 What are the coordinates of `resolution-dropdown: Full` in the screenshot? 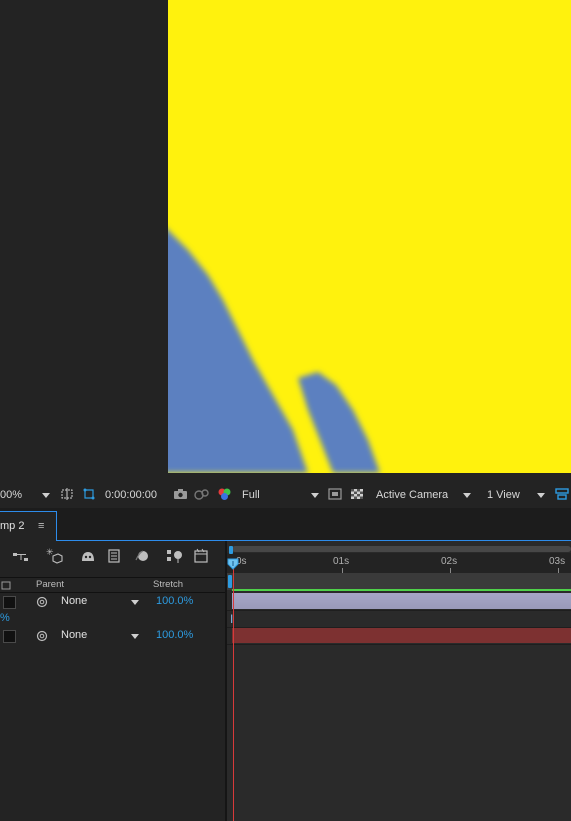 It's located at (251, 495).